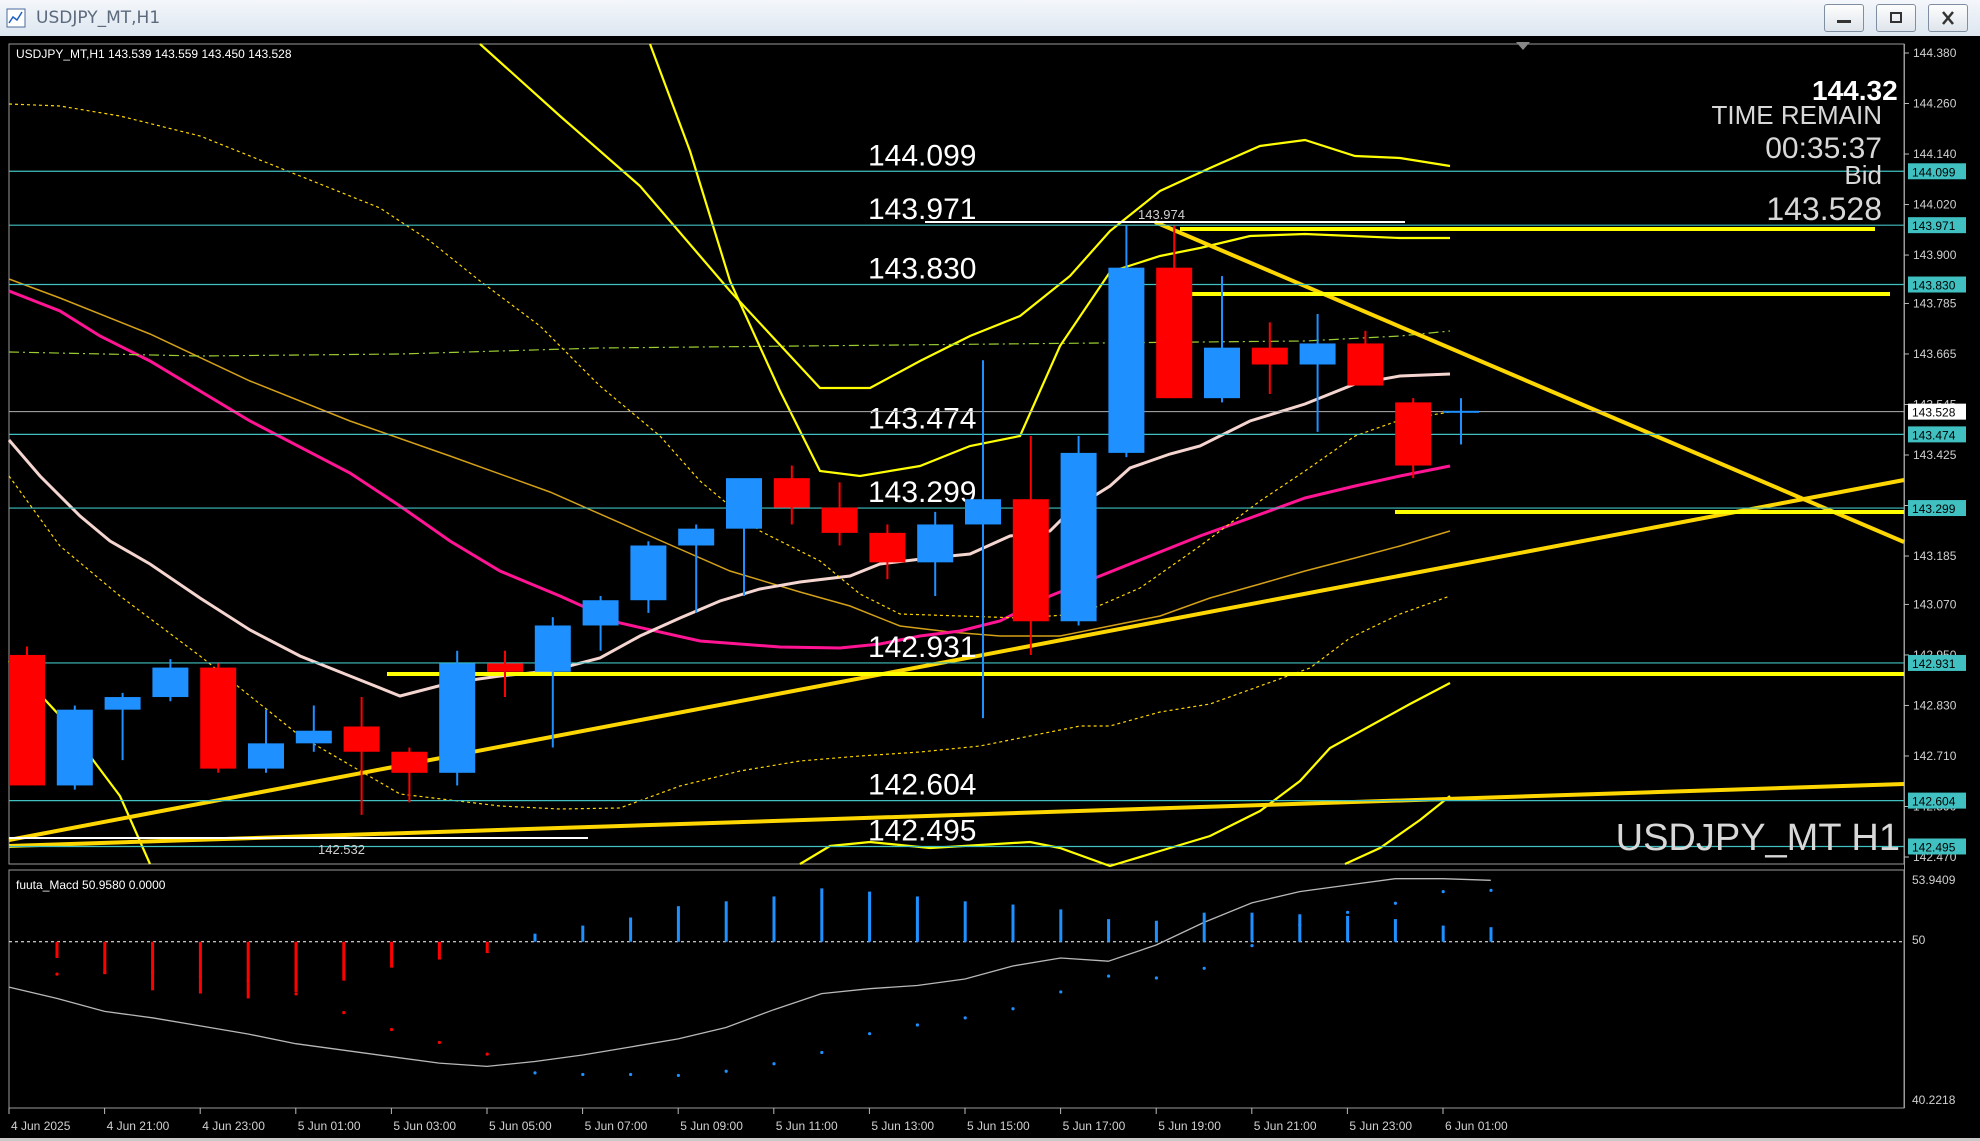  What do you see at coordinates (1380, 1126) in the screenshot?
I see `time-tick-label: 5 Jun 23:00` at bounding box center [1380, 1126].